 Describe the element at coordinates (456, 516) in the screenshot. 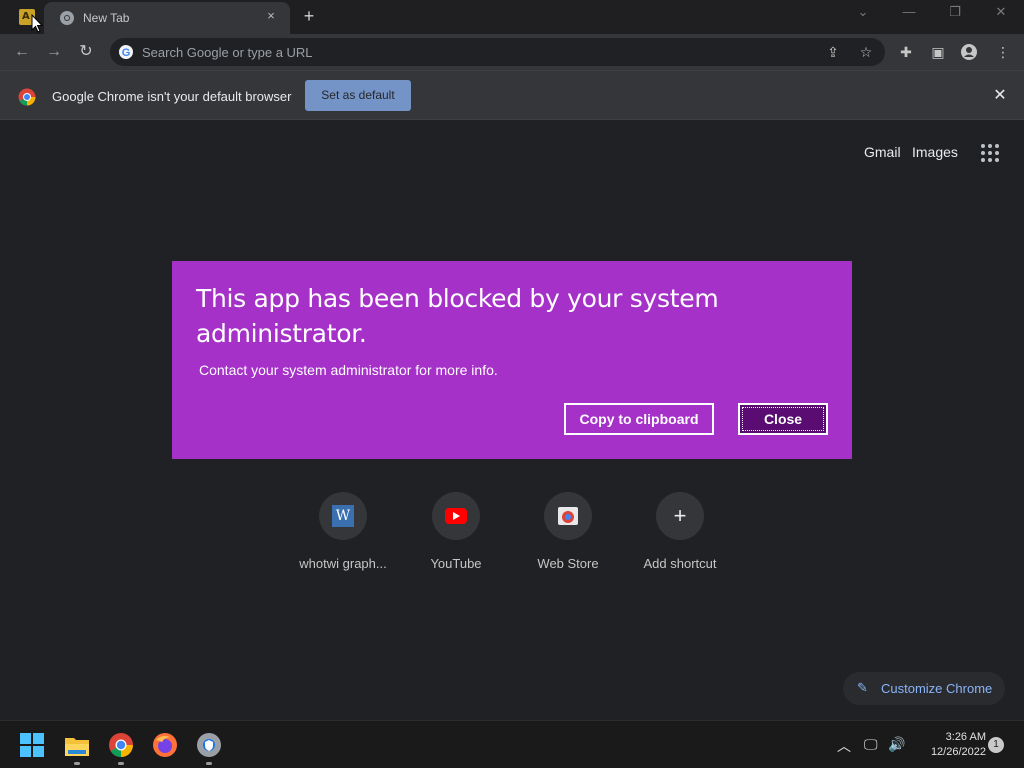

I see `youtube-icon` at that location.